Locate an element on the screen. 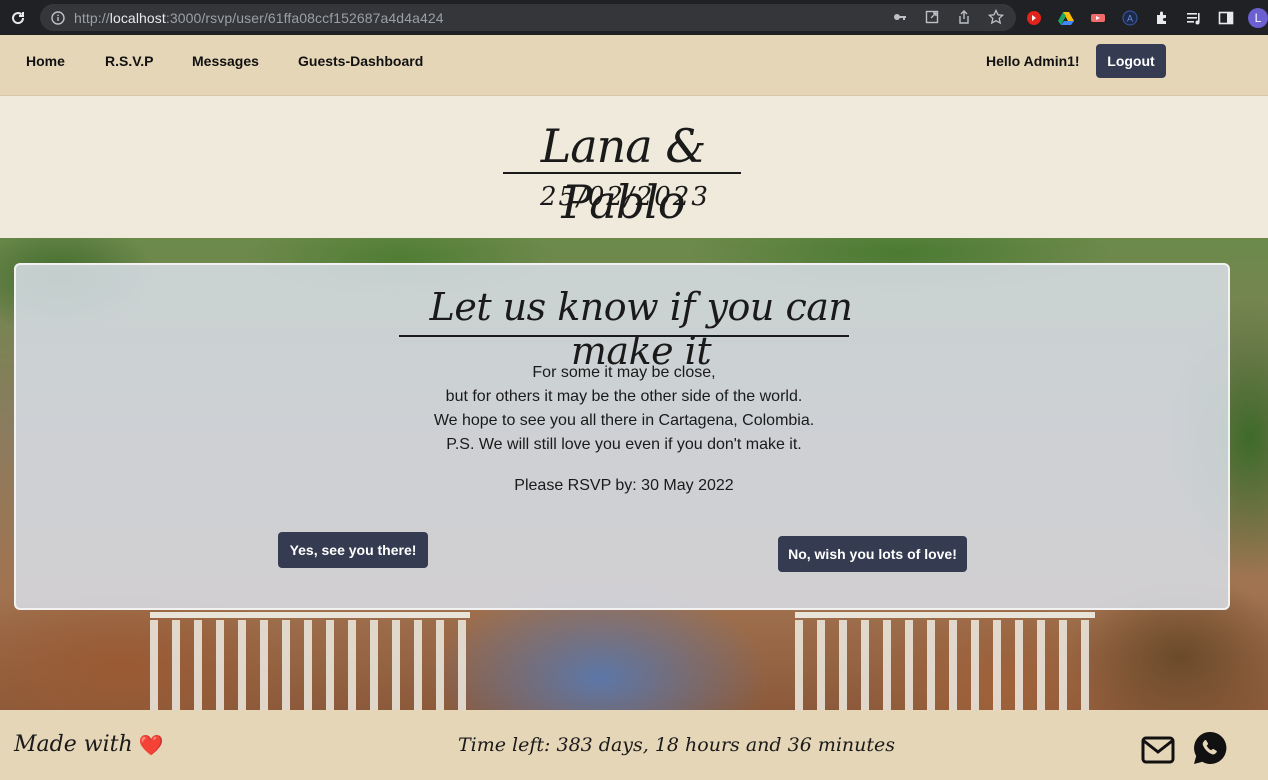 Image resolution: width=1268 pixels, height=780 pixels. rsvp-title: Let us know if you can make it is located at coordinates (641, 329).